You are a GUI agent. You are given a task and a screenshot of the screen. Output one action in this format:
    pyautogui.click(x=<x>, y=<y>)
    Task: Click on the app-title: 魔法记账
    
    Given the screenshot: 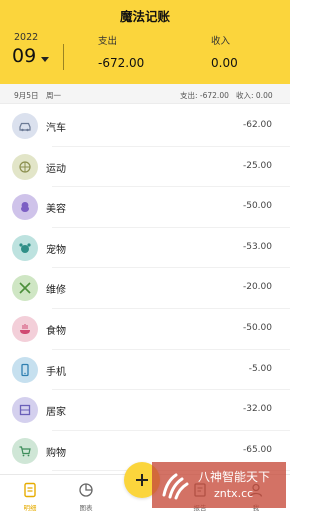 What is the action you would take?
    pyautogui.click(x=144, y=16)
    